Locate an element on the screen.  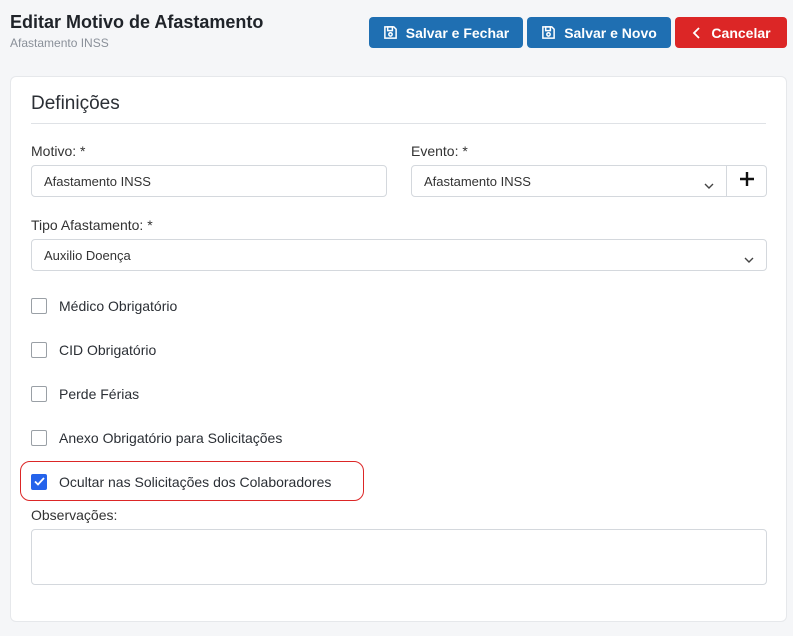
tipo-afastamento-value: Auxilio Doença is located at coordinates (87, 255).